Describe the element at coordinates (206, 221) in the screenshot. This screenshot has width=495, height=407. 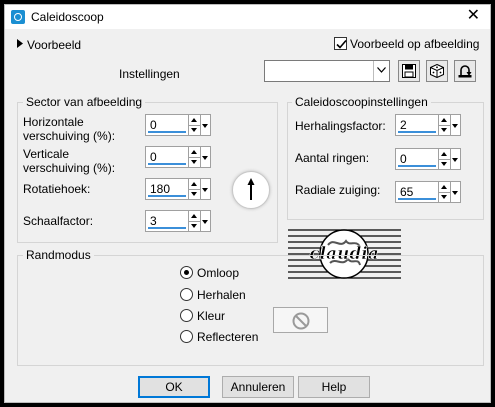
I see `scale-factor-dropdown` at that location.